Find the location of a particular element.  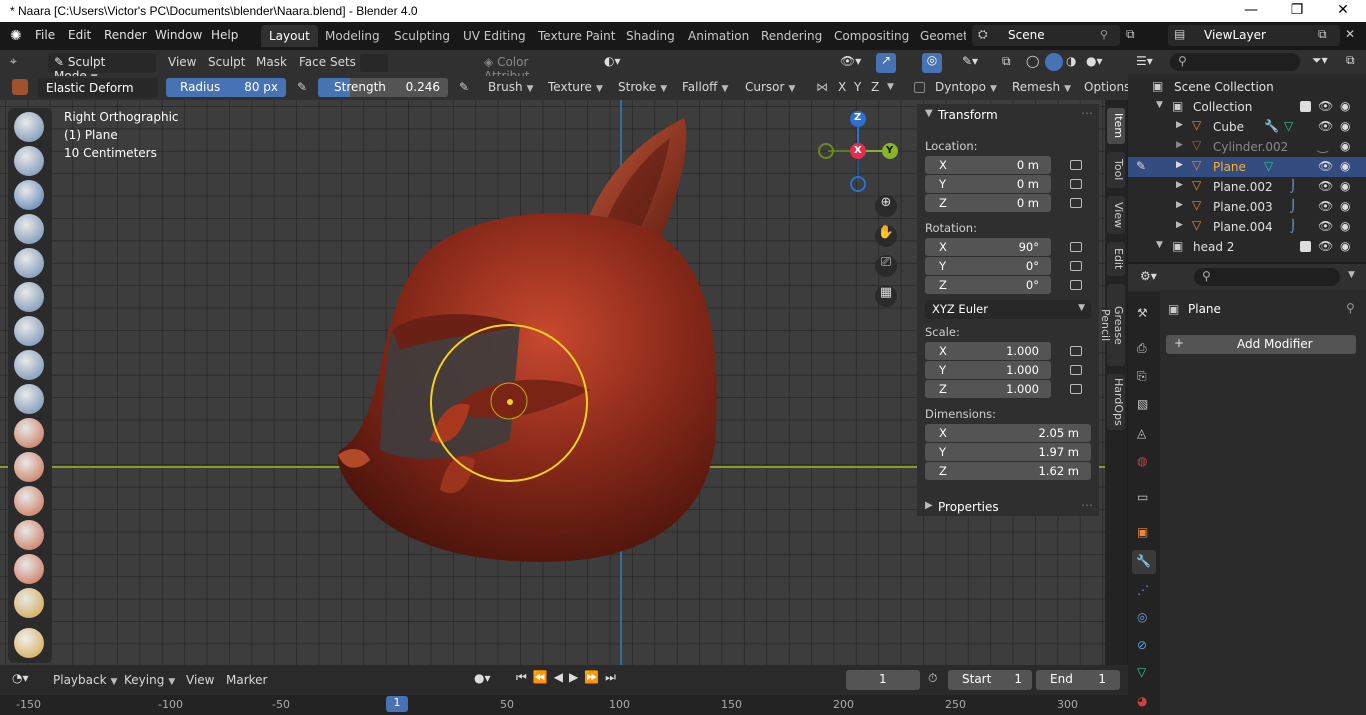

outliner-search-input: ⚲ is located at coordinates (1235, 62).